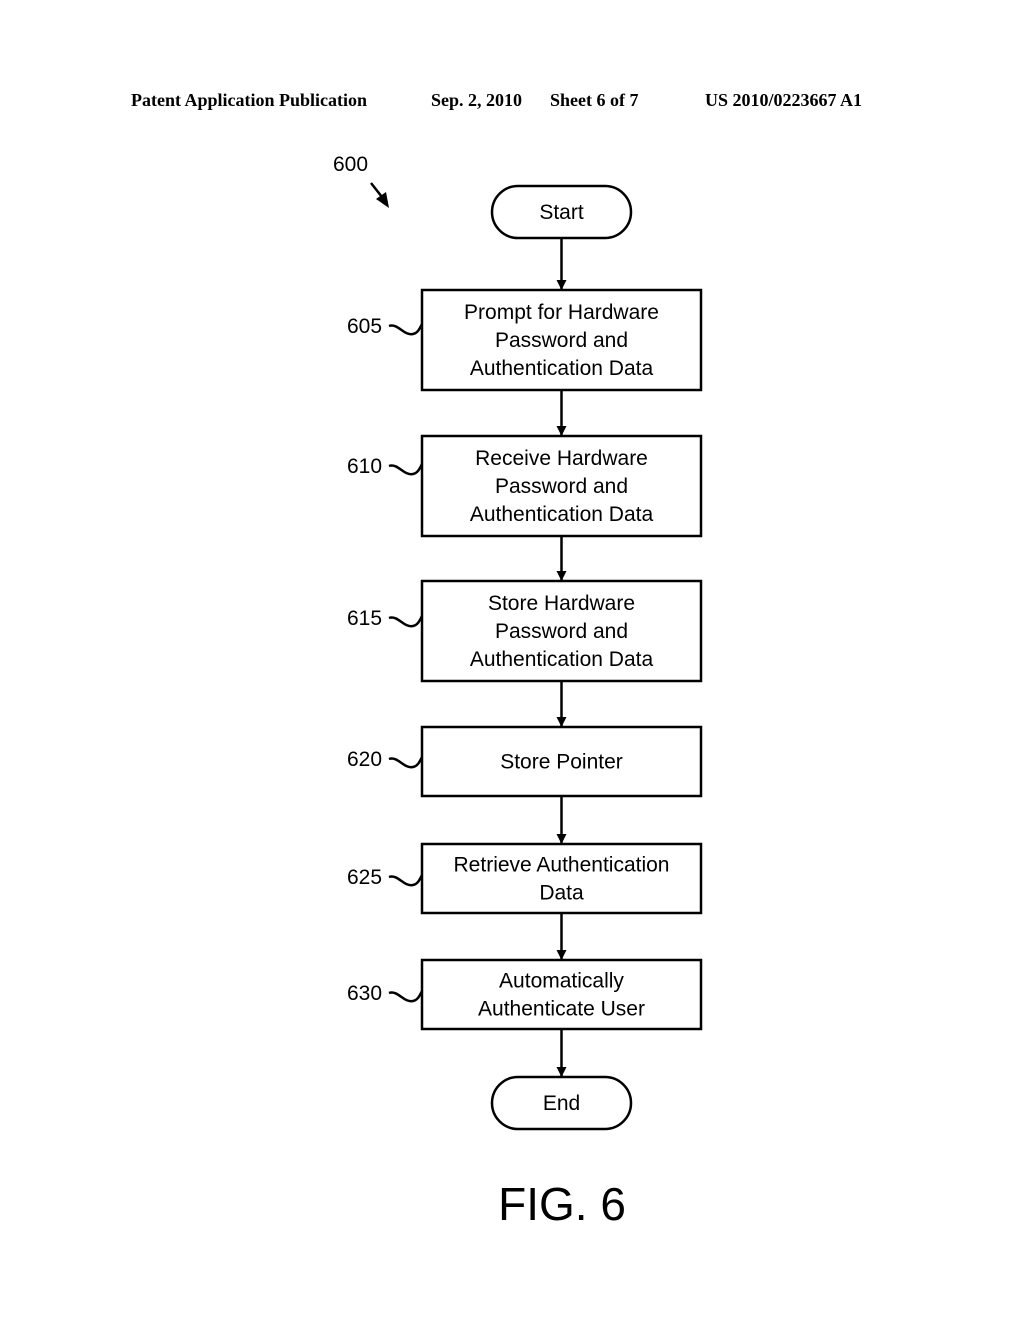 This screenshot has width=1024, height=1320. Describe the element at coordinates (561, 1009) in the screenshot. I see `step-text-line: Authenticate User` at that location.